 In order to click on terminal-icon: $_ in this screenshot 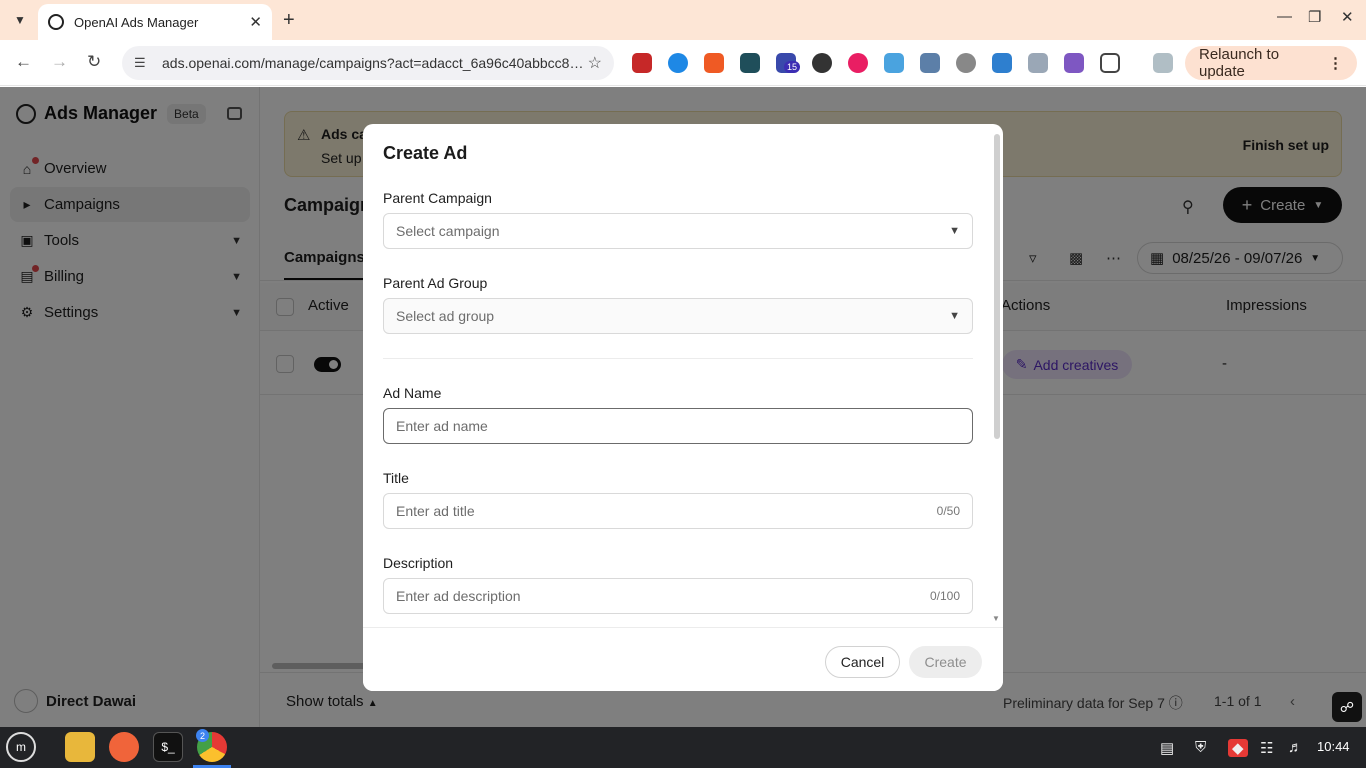, I will do `click(168, 747)`.